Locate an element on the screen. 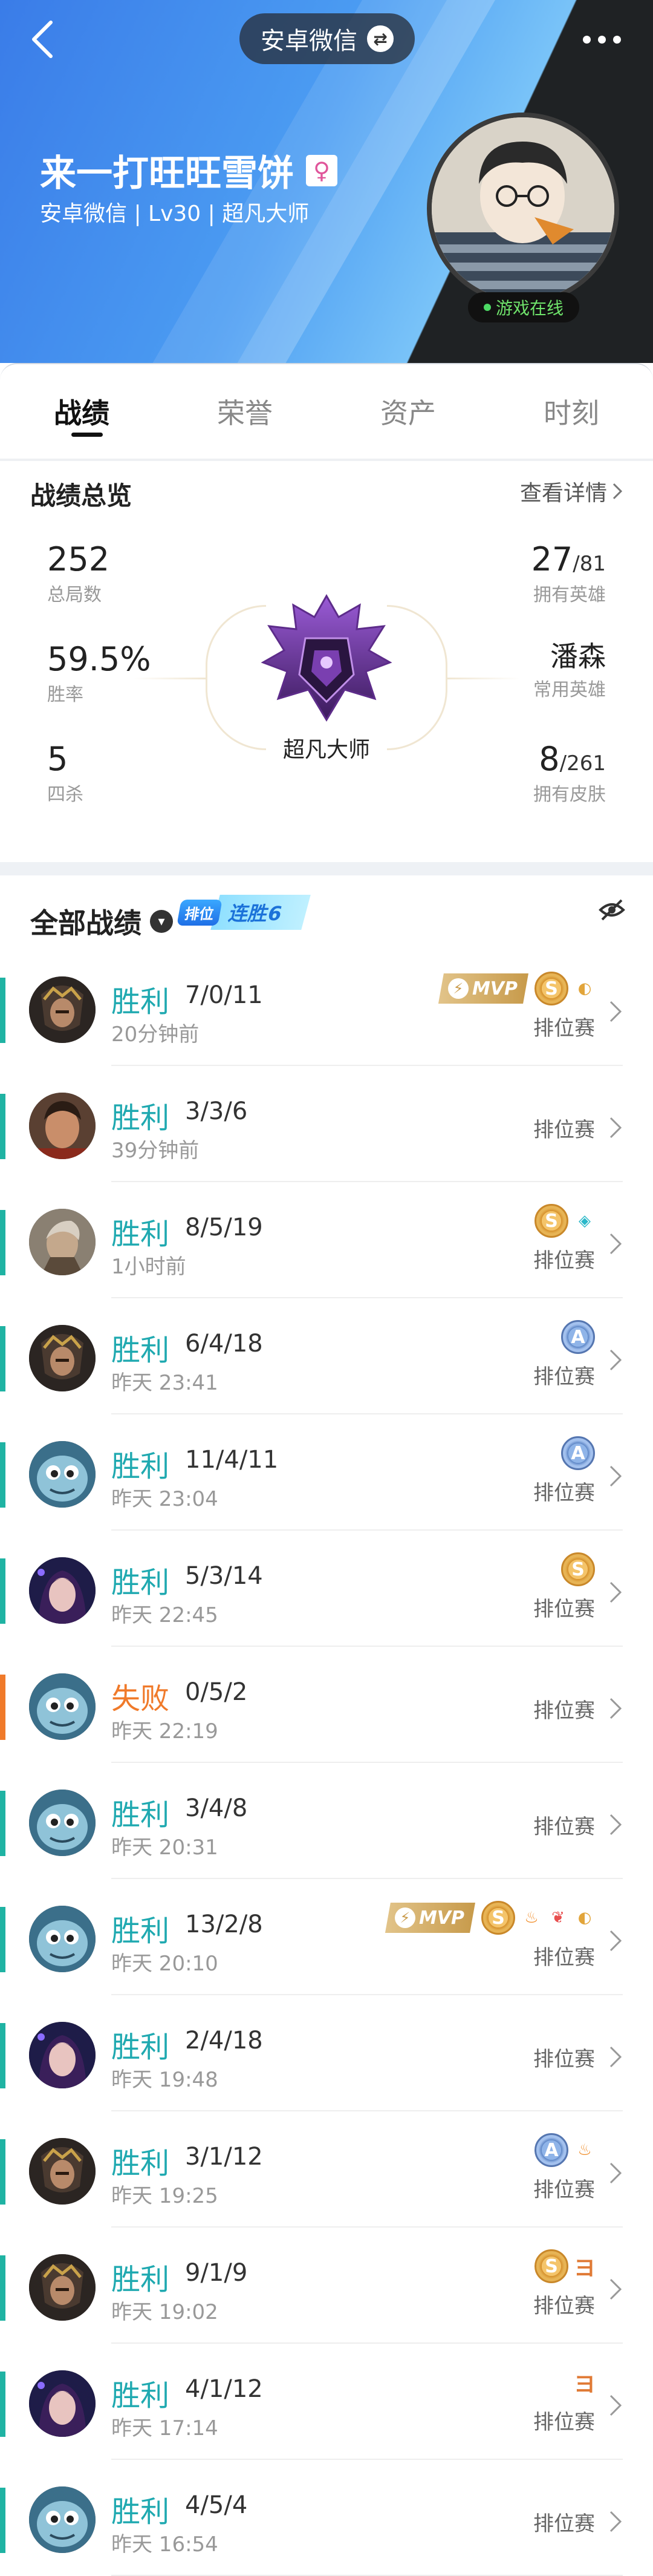  coin-icon: ◐ is located at coordinates (584, 1918).